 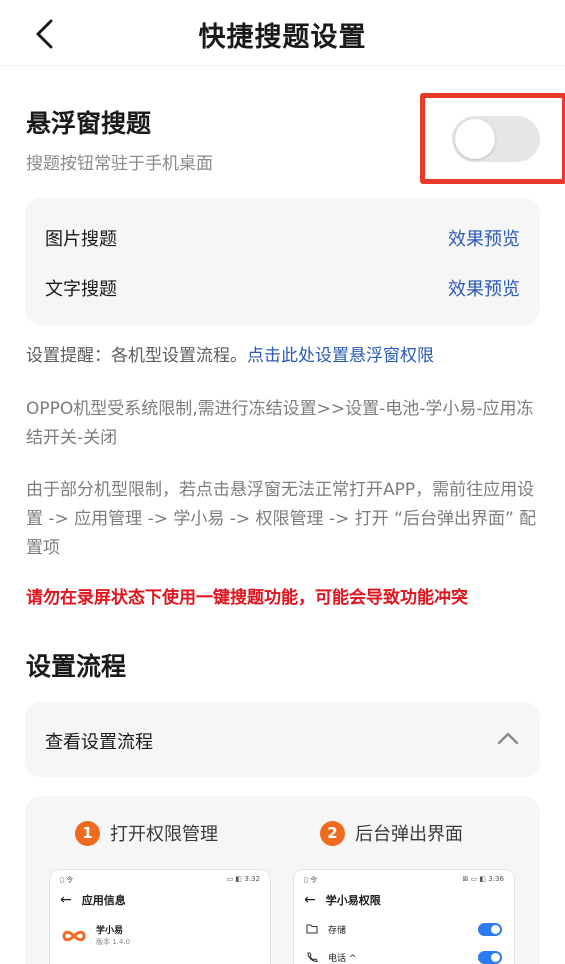 I want to click on setup-reminder: 设置提醒：各机型设置流程。点击此处设置悬浮窗权限, so click(x=283, y=356).